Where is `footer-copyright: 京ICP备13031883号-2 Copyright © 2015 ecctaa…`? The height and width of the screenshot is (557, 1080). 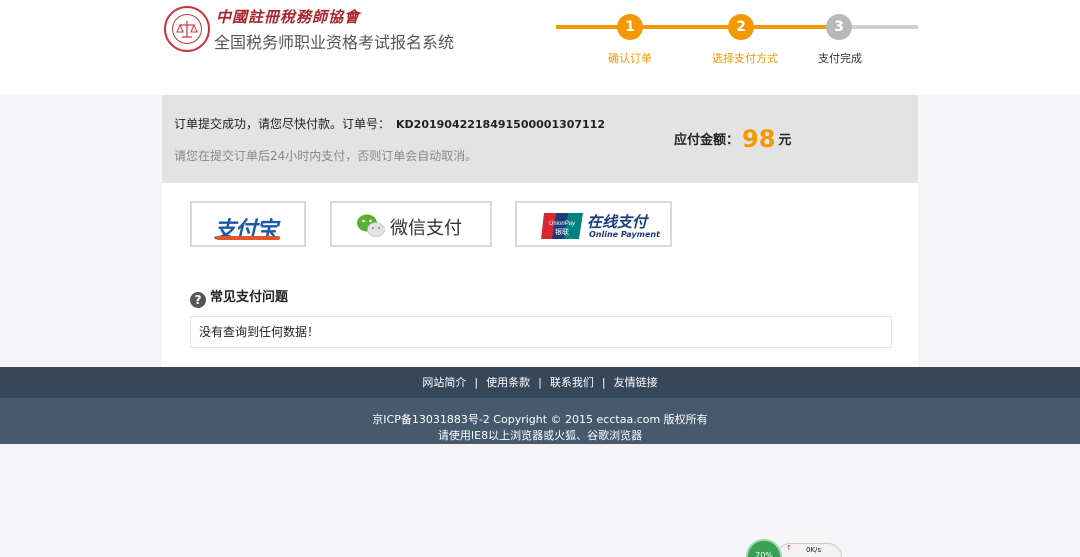
footer-copyright: 京ICP备13031883号-2 Copyright © 2015 ecctaa… is located at coordinates (540, 419).